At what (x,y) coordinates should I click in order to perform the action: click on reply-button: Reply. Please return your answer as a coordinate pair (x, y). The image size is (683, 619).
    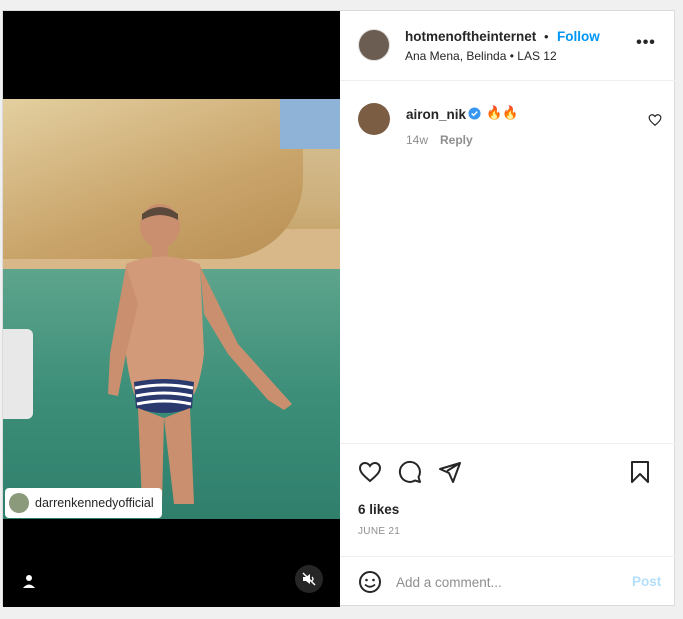
    Looking at the image, I should click on (456, 140).